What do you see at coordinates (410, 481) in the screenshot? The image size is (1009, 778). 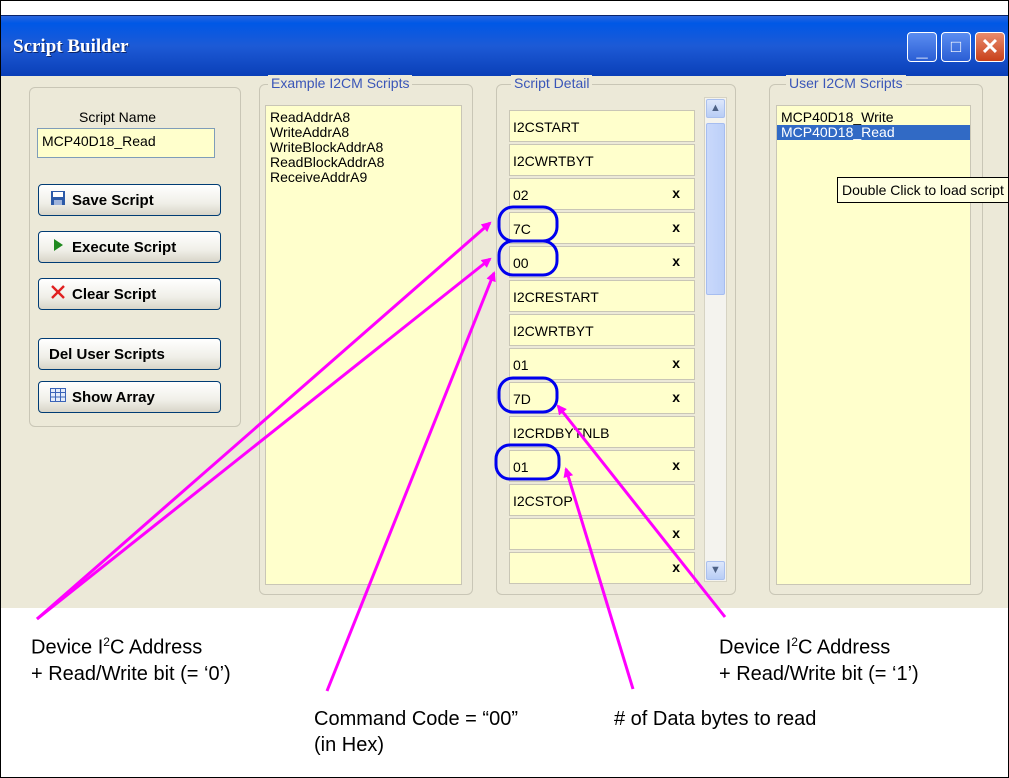 I see `arrow-command-code` at bounding box center [410, 481].